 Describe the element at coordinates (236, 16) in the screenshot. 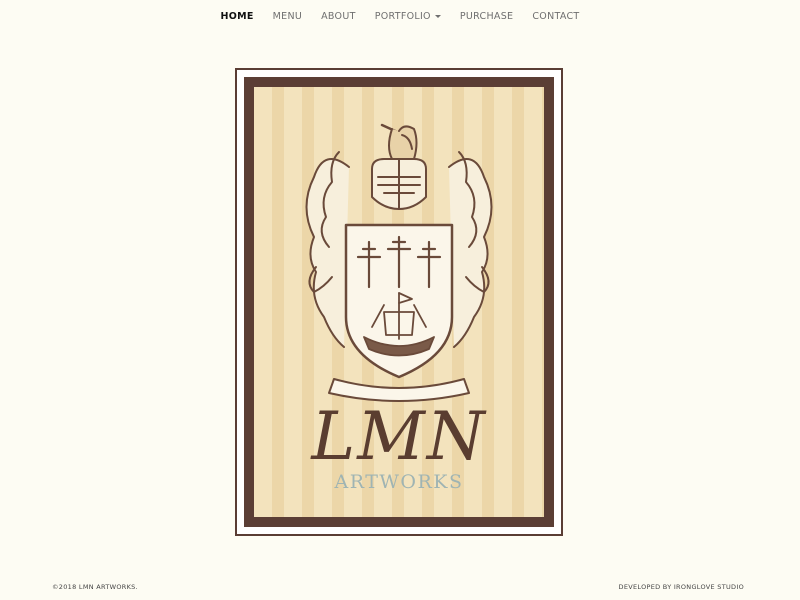

I see `nav-home: HOME` at that location.